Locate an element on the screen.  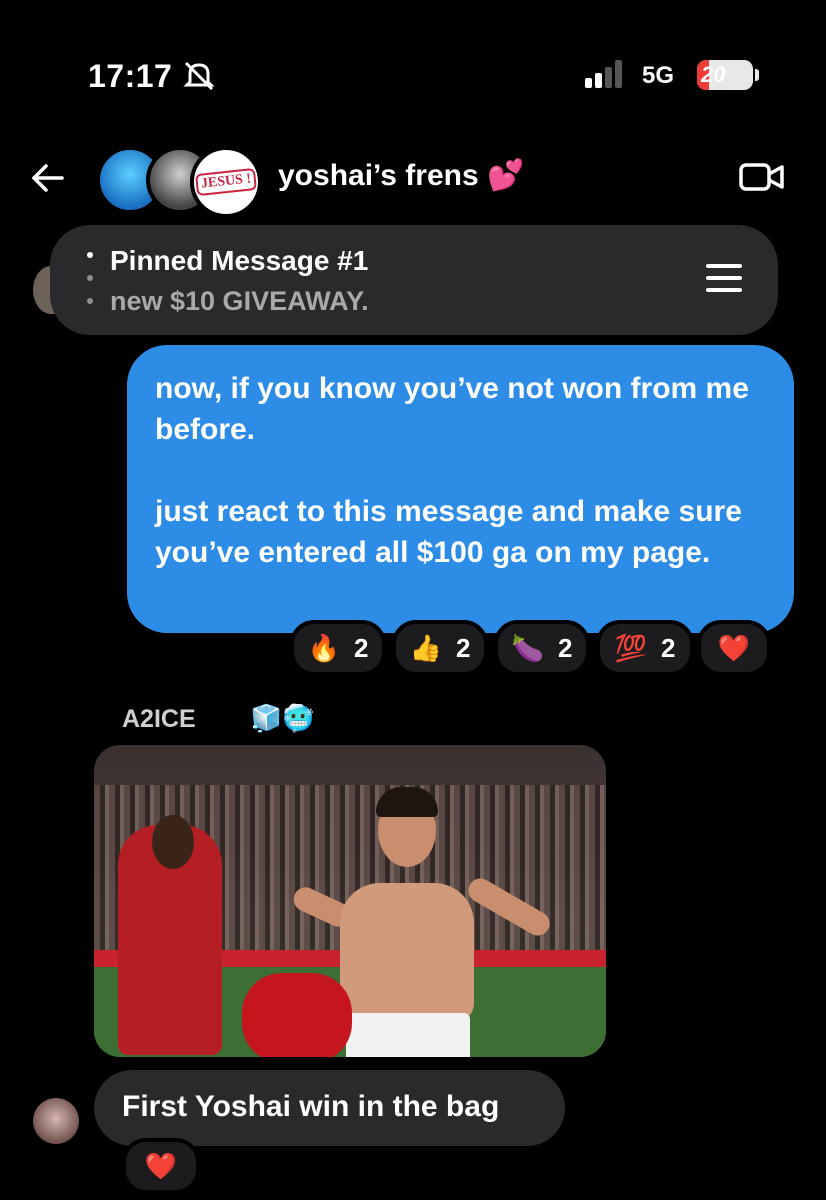
arrow-left-icon is located at coordinates (48, 178).